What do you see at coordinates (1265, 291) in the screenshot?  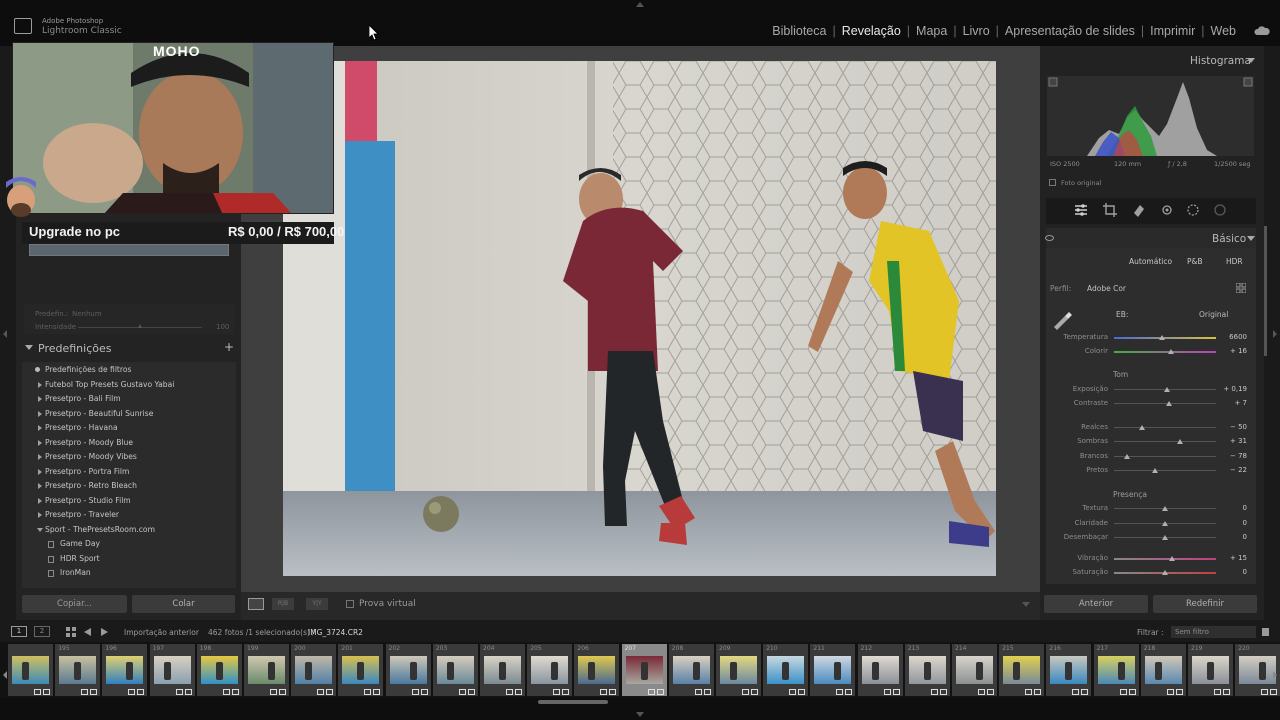 I see `right-panel-scrollbar` at bounding box center [1265, 291].